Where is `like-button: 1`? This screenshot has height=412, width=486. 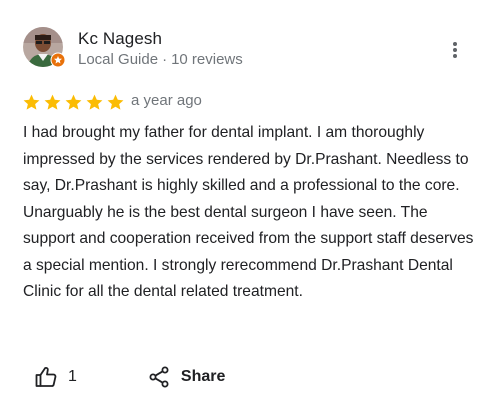 like-button: 1 is located at coordinates (55, 377).